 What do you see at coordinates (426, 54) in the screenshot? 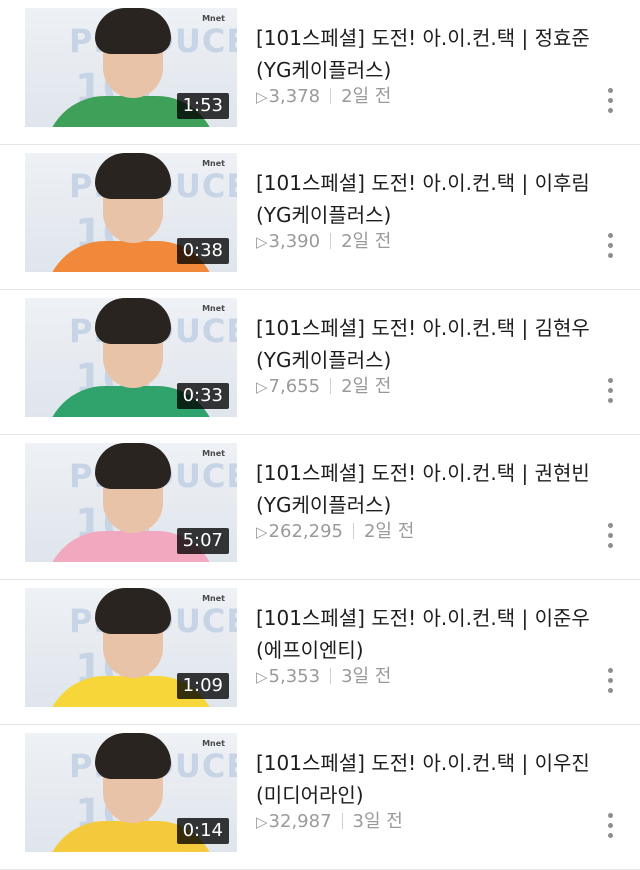
I see `video-title: [101스페셜] 도전! 아.이.컨.택 | 정효준 (YG케이플러스)` at bounding box center [426, 54].